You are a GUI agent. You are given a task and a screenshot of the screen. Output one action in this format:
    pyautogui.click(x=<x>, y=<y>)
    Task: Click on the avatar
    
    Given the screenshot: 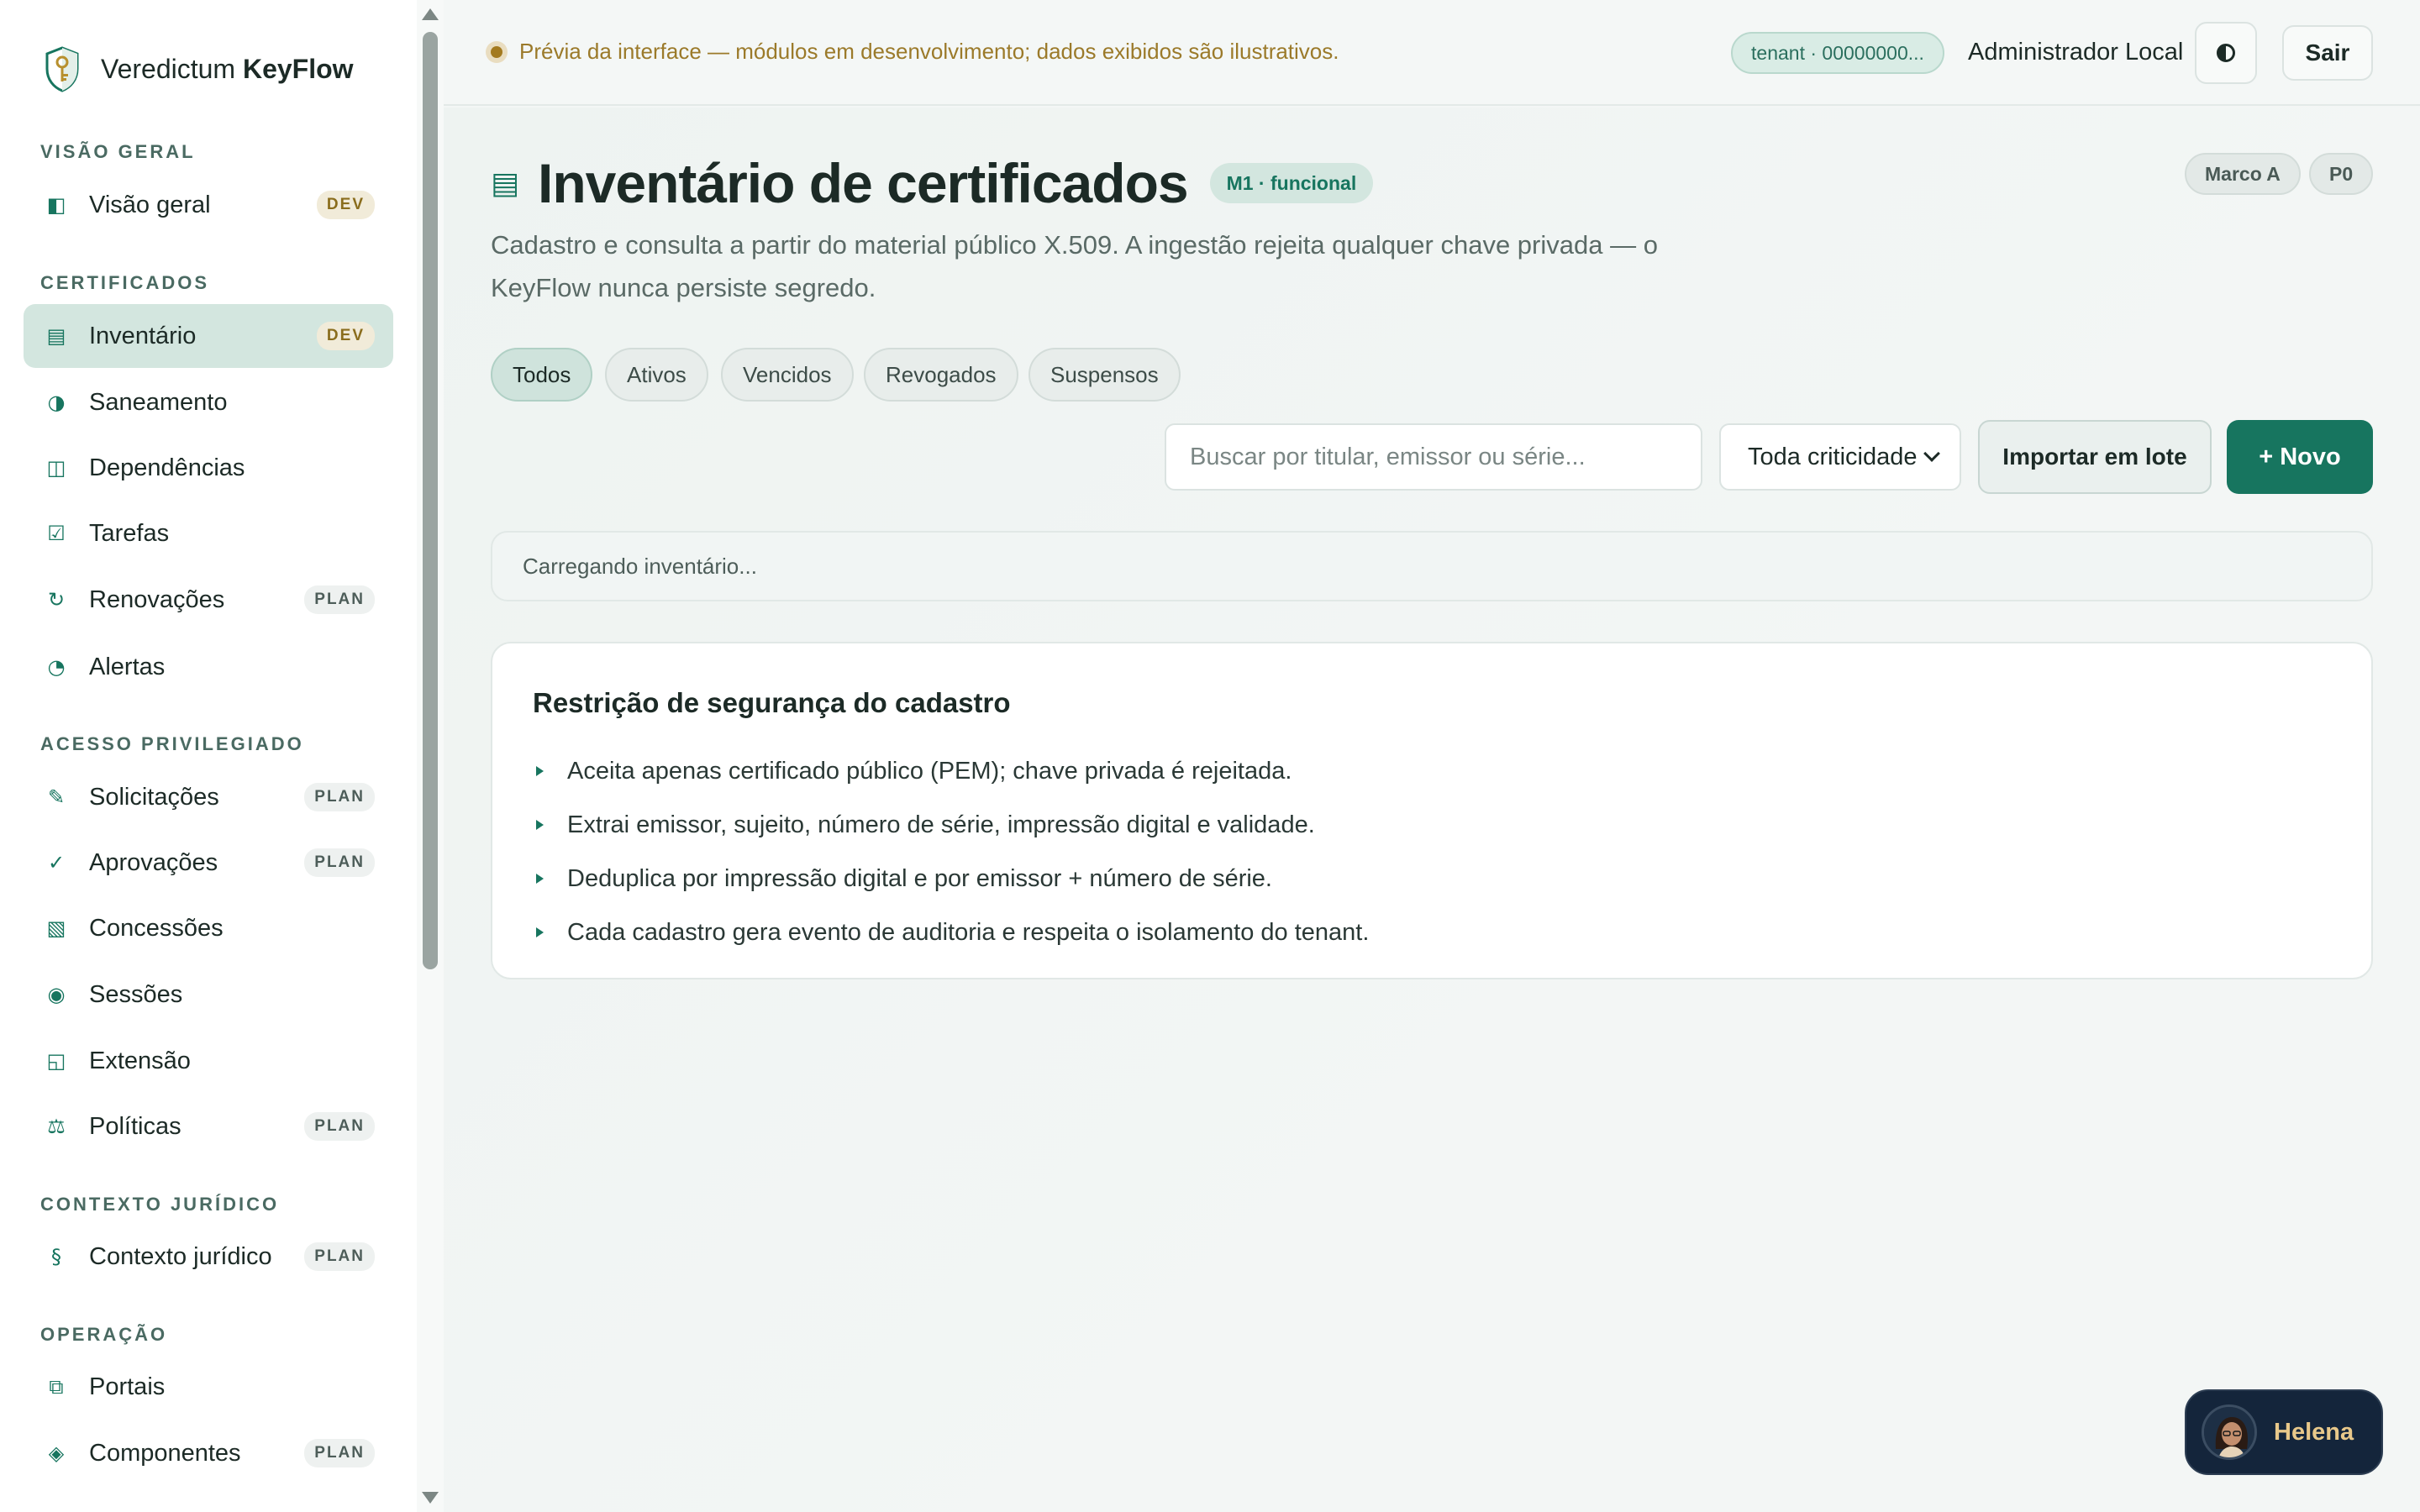 What is the action you would take?
    pyautogui.click(x=2229, y=1432)
    